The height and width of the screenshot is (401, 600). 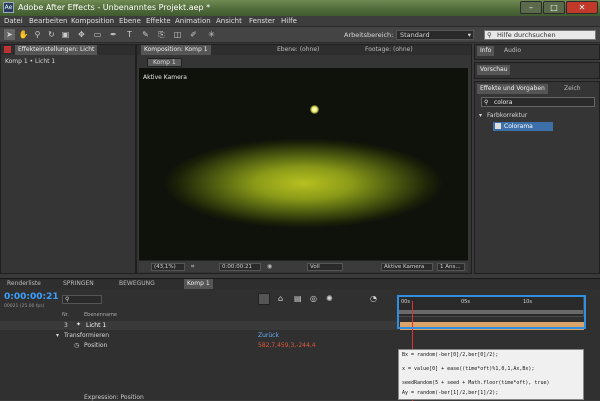 What do you see at coordinates (51, 34) in the screenshot?
I see `rotate-tool-icon: ↻` at bounding box center [51, 34].